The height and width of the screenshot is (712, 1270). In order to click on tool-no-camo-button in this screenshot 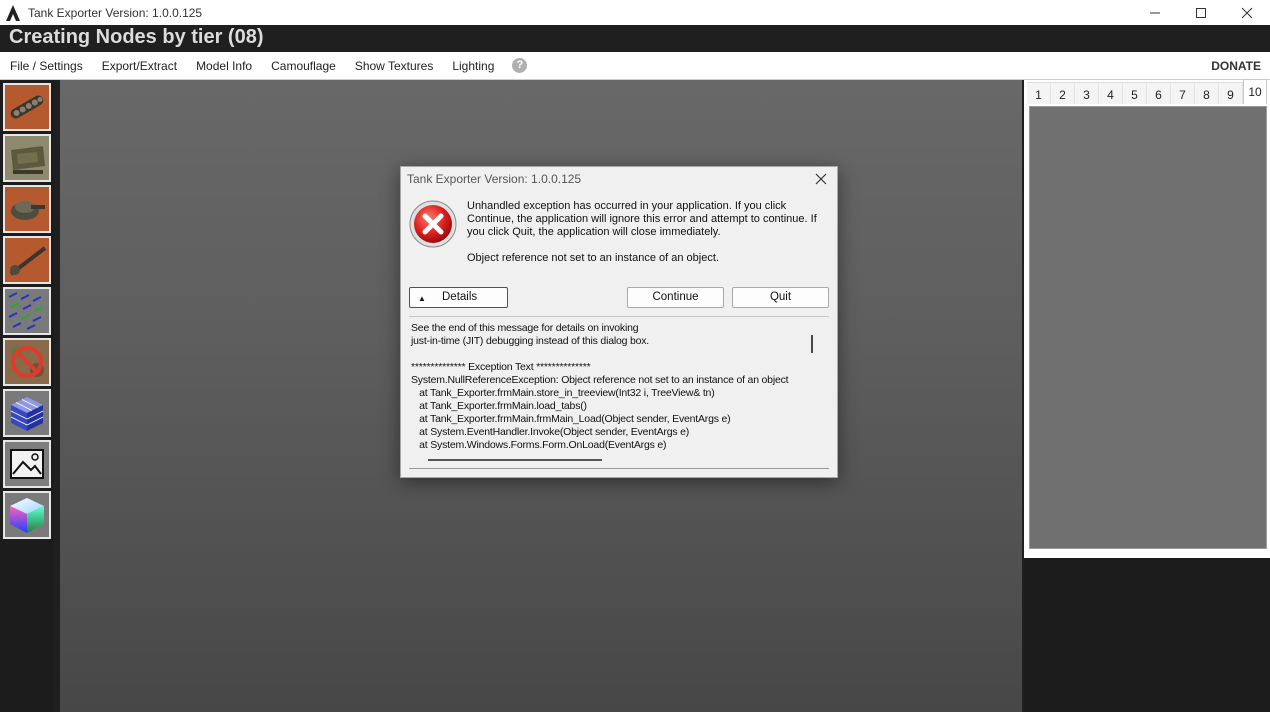, I will do `click(27, 362)`.